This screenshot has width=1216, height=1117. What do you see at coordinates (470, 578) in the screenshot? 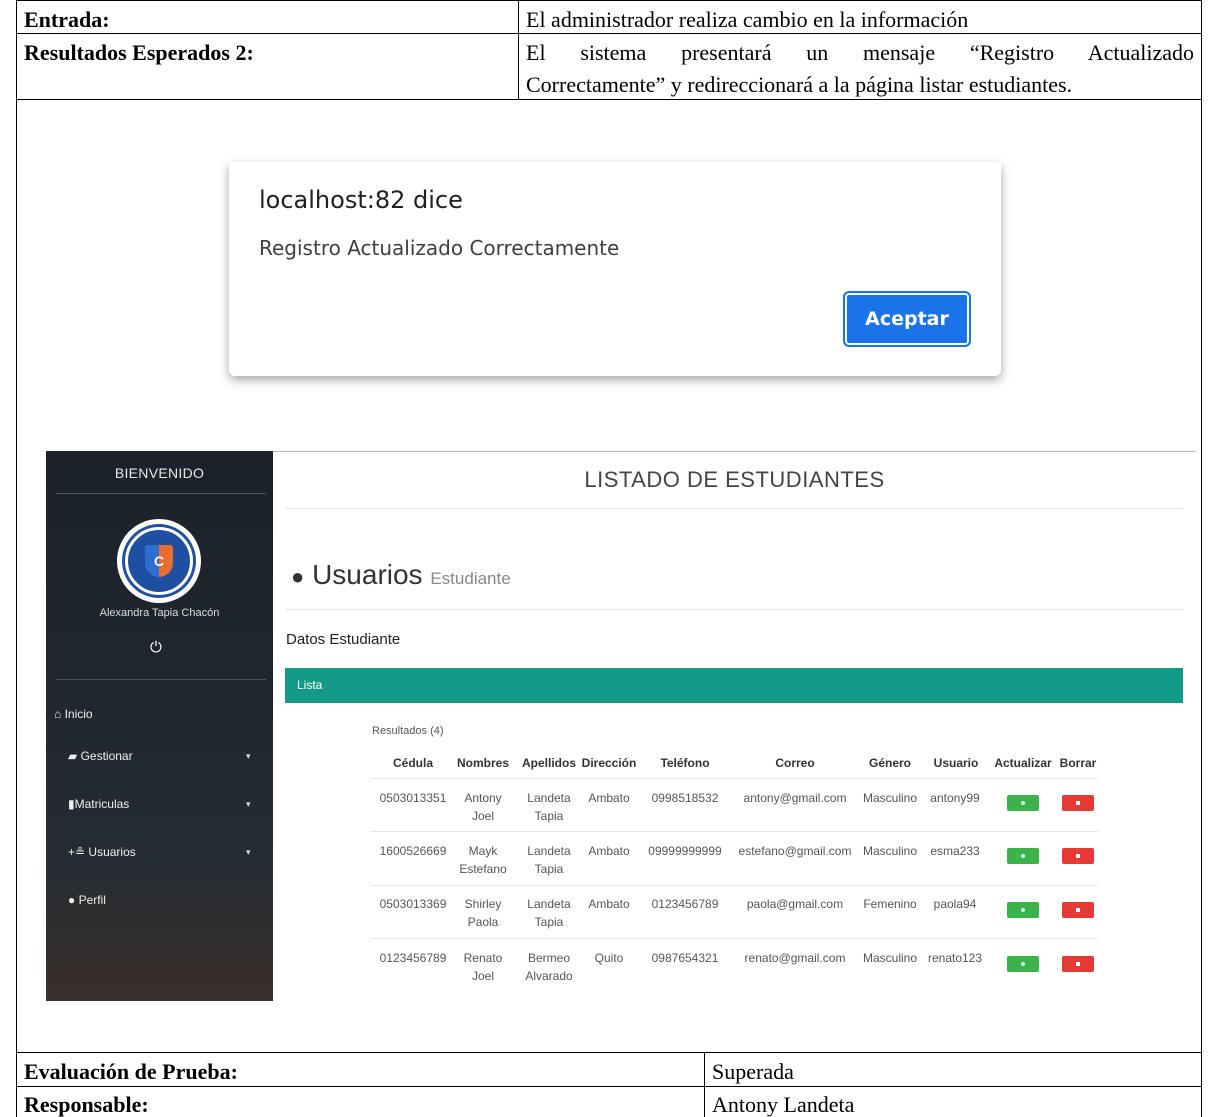
I see `section-subtitle: Estudiante` at bounding box center [470, 578].